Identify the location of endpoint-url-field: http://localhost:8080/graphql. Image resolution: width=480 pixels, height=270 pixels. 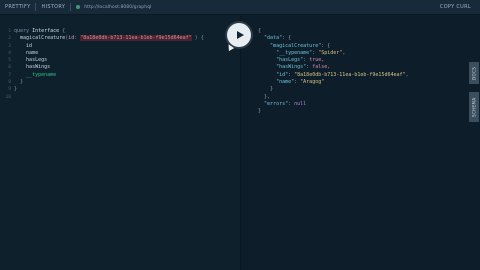
(112, 7).